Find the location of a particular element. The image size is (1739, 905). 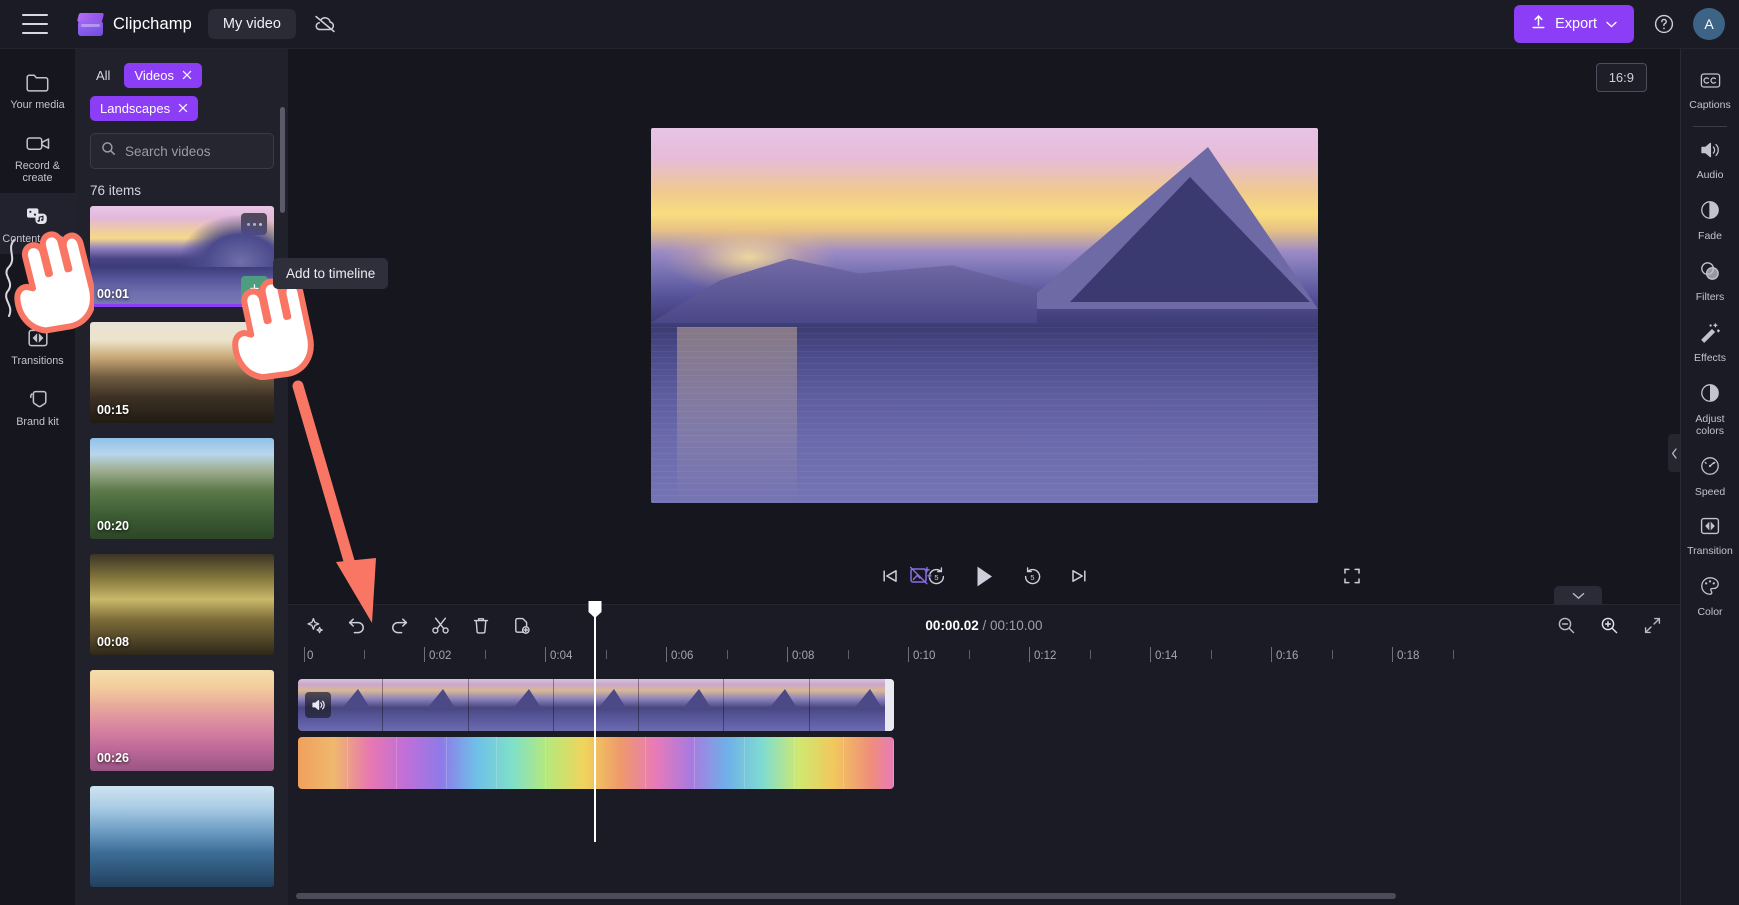

thumbnail-item is located at coordinates (182, 836).